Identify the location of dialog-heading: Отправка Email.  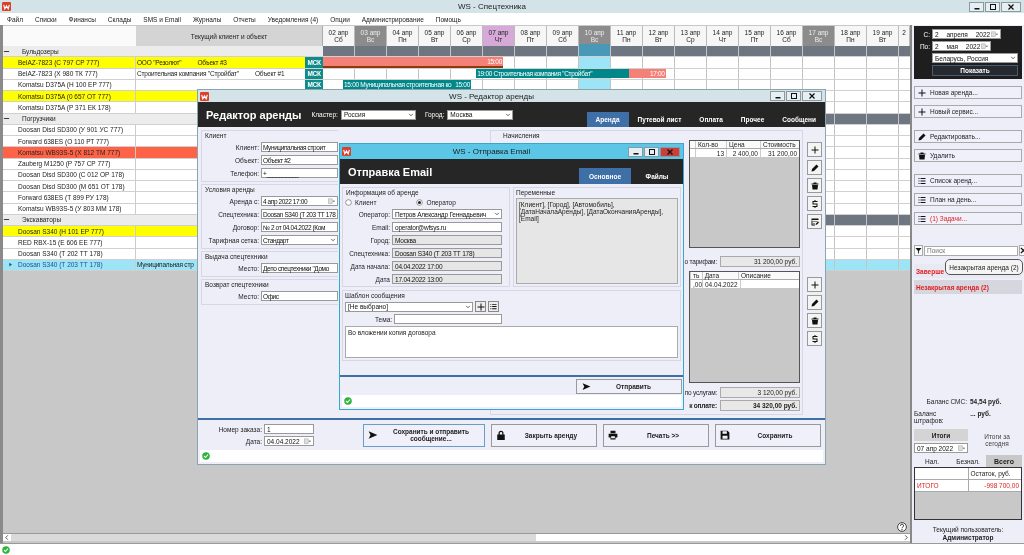
(390, 171).